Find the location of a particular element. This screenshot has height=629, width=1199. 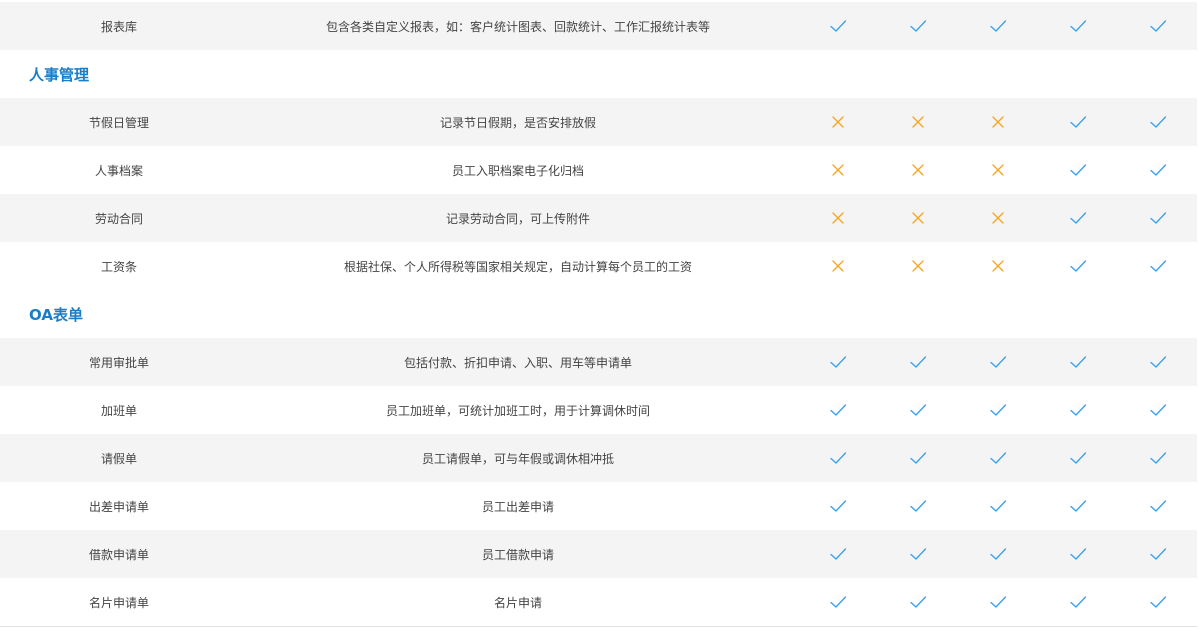

table-bottom-border is located at coordinates (598, 626).